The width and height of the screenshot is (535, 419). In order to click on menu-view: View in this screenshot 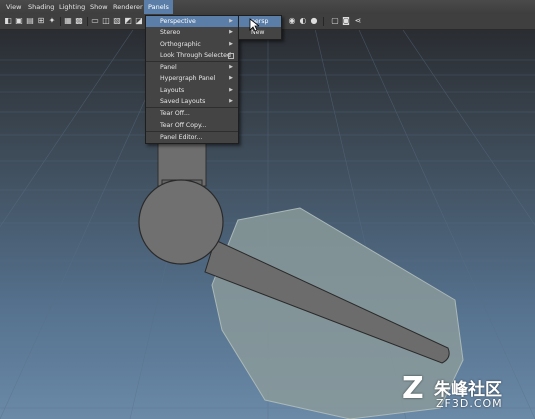, I will do `click(13, 7)`.